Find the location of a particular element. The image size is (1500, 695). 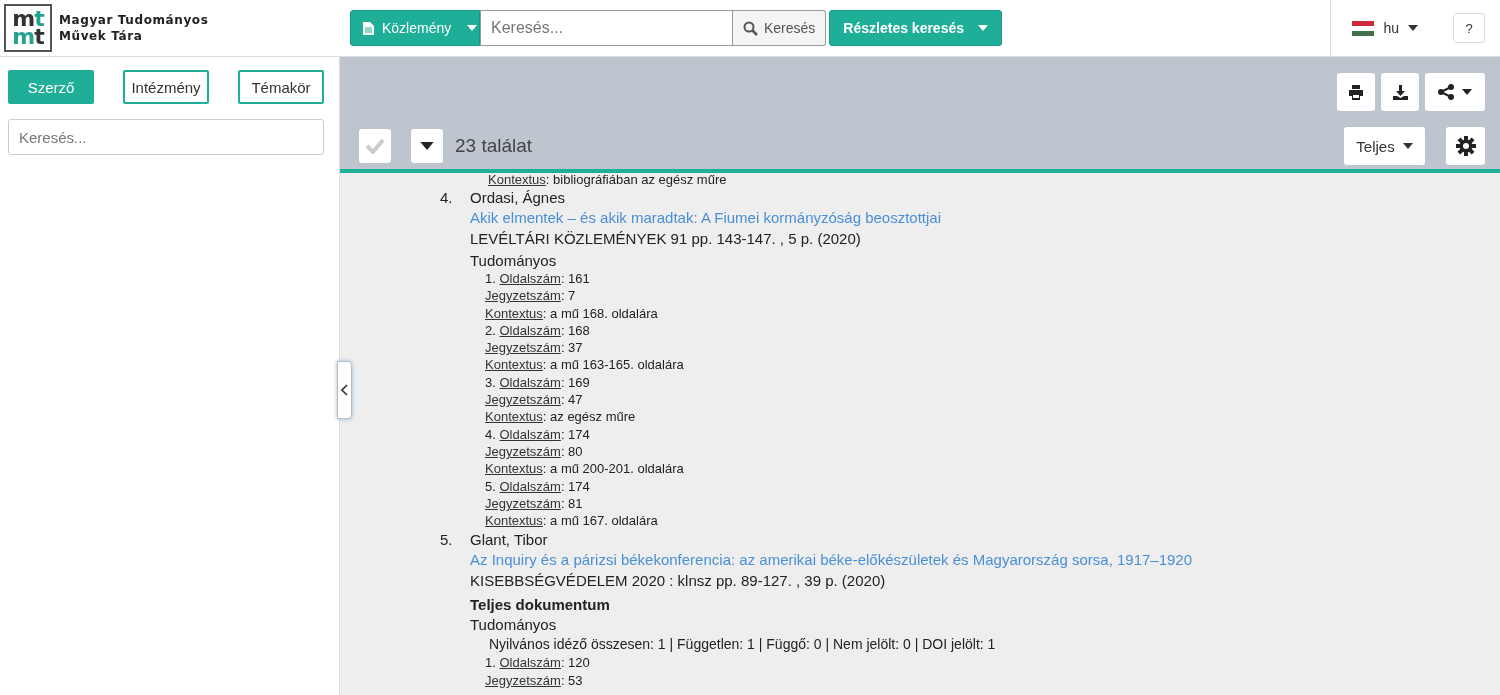

select-all-checkbox is located at coordinates (375, 146).